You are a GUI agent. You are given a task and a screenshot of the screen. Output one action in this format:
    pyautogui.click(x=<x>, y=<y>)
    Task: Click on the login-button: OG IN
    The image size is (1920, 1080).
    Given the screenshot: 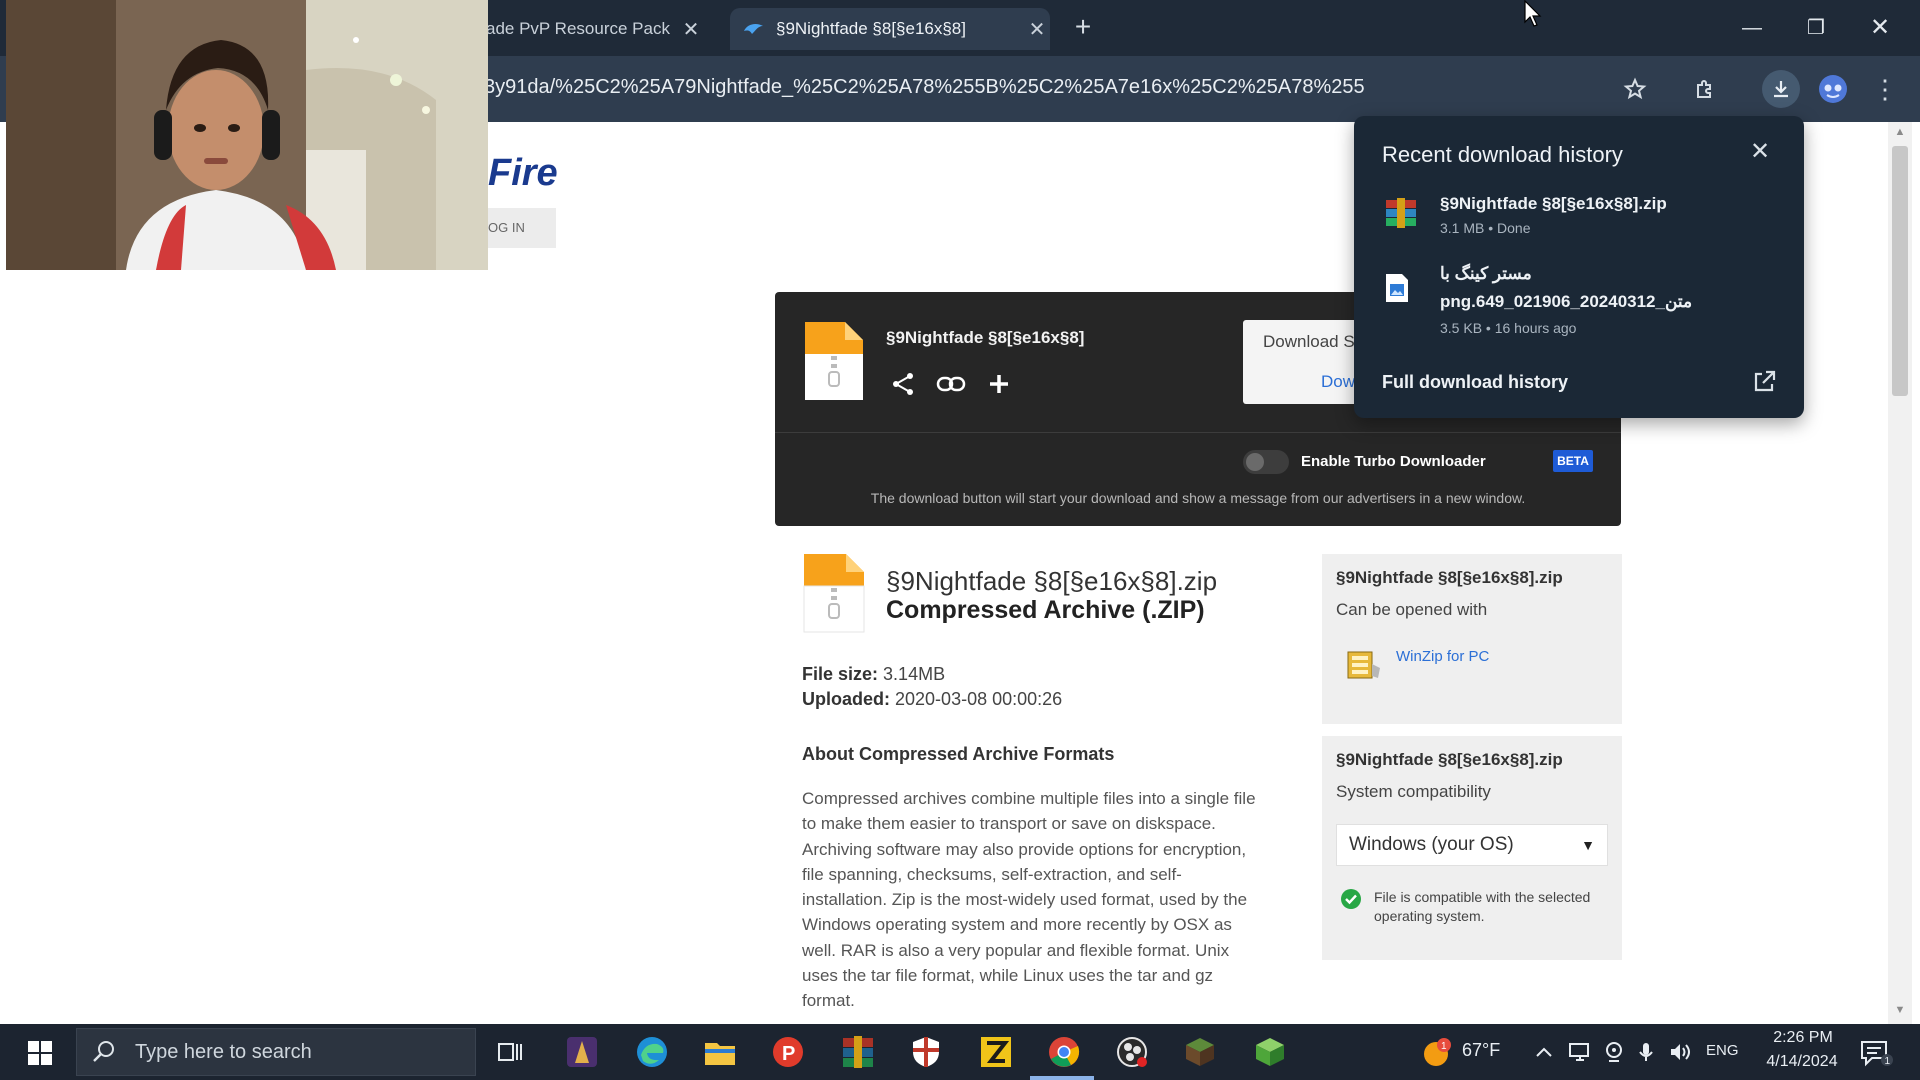 What is the action you would take?
    pyautogui.click(x=520, y=228)
    